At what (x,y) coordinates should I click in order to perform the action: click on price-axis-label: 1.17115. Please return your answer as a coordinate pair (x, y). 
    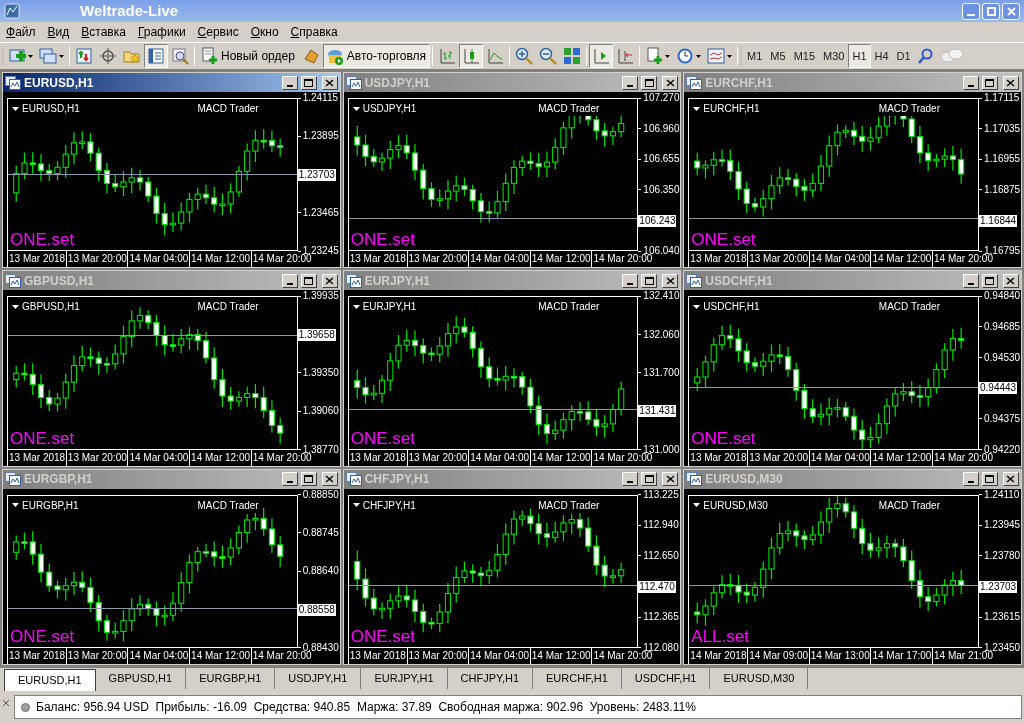
    Looking at the image, I should click on (1001, 98).